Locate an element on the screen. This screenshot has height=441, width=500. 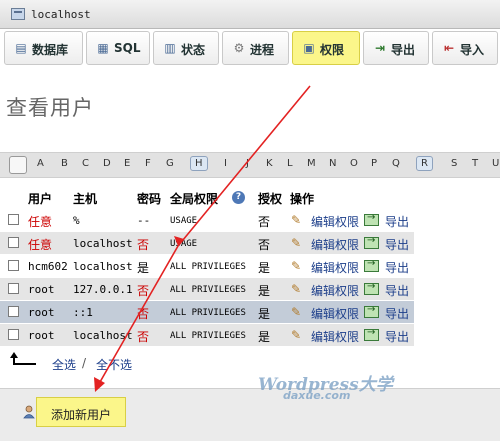
add-user-button: 添加新用户 is located at coordinates (81, 412).